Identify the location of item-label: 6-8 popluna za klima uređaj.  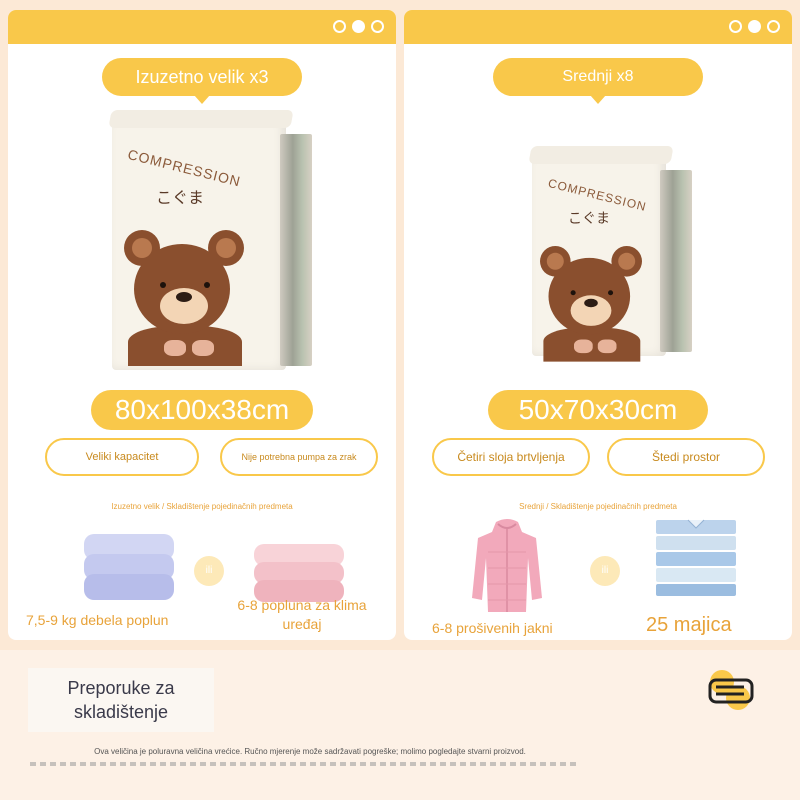
(302, 614).